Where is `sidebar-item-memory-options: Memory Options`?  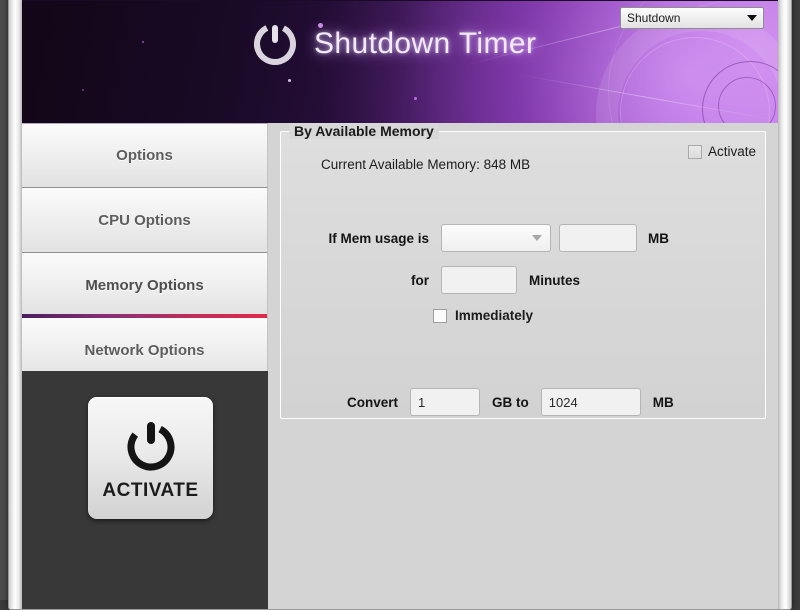
sidebar-item-memory-options: Memory Options is located at coordinates (145, 285).